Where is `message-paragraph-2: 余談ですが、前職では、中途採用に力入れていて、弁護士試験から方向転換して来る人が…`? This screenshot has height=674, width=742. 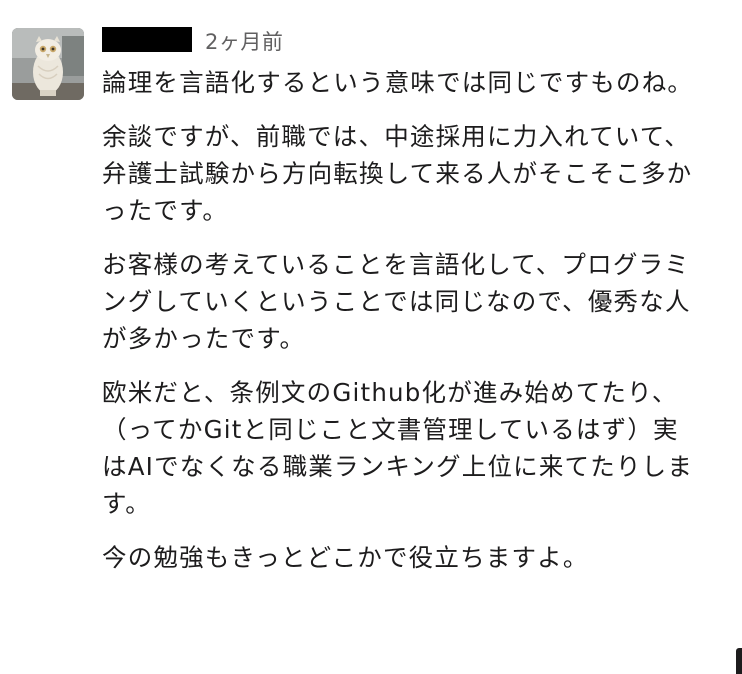
message-paragraph-2: 余談ですが、前職では、中途採用に力入れていて、弁護士試験から方向転換して来る人が… is located at coordinates (397, 173).